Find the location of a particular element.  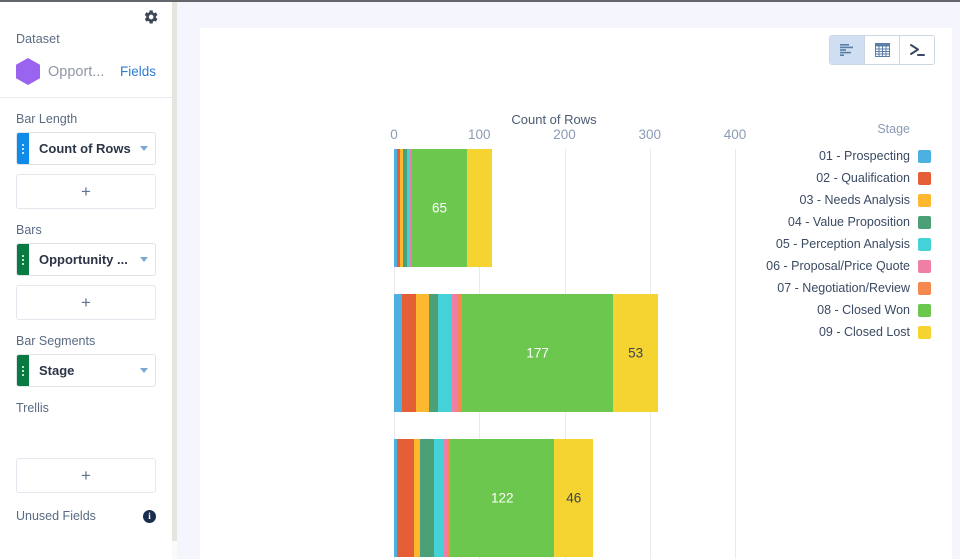

bar-segment: 53 is located at coordinates (636, 353).